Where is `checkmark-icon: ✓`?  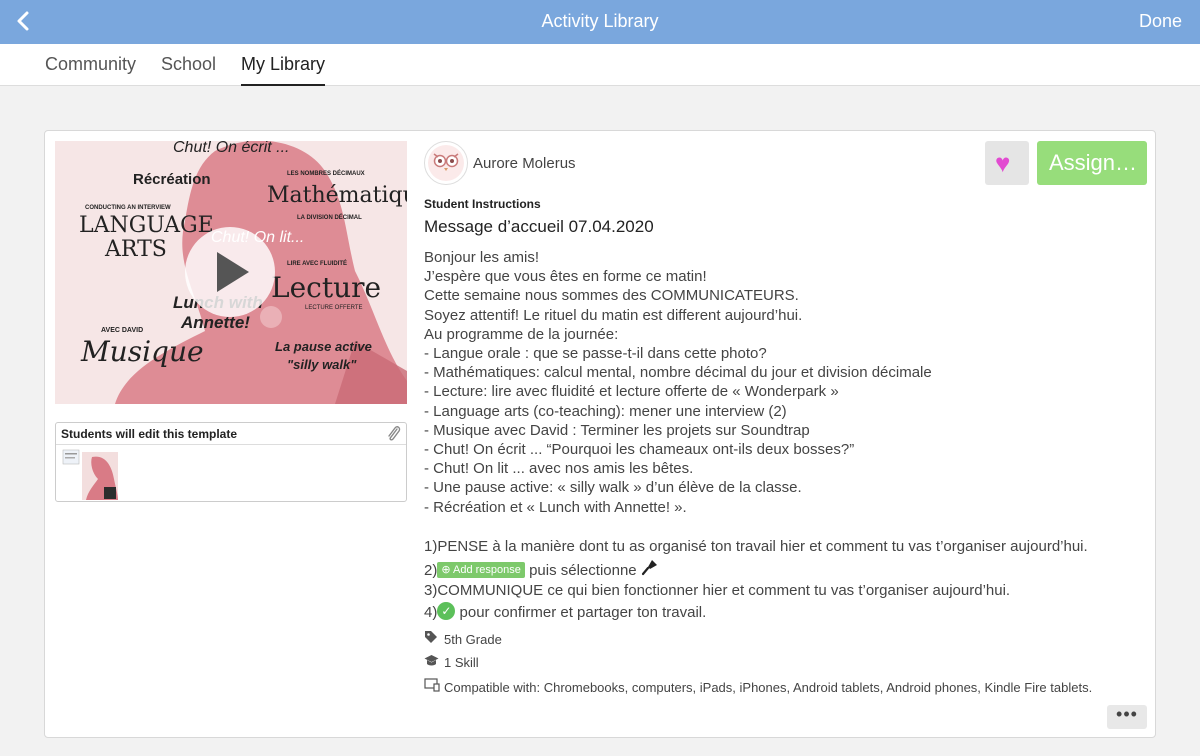 checkmark-icon: ✓ is located at coordinates (446, 611).